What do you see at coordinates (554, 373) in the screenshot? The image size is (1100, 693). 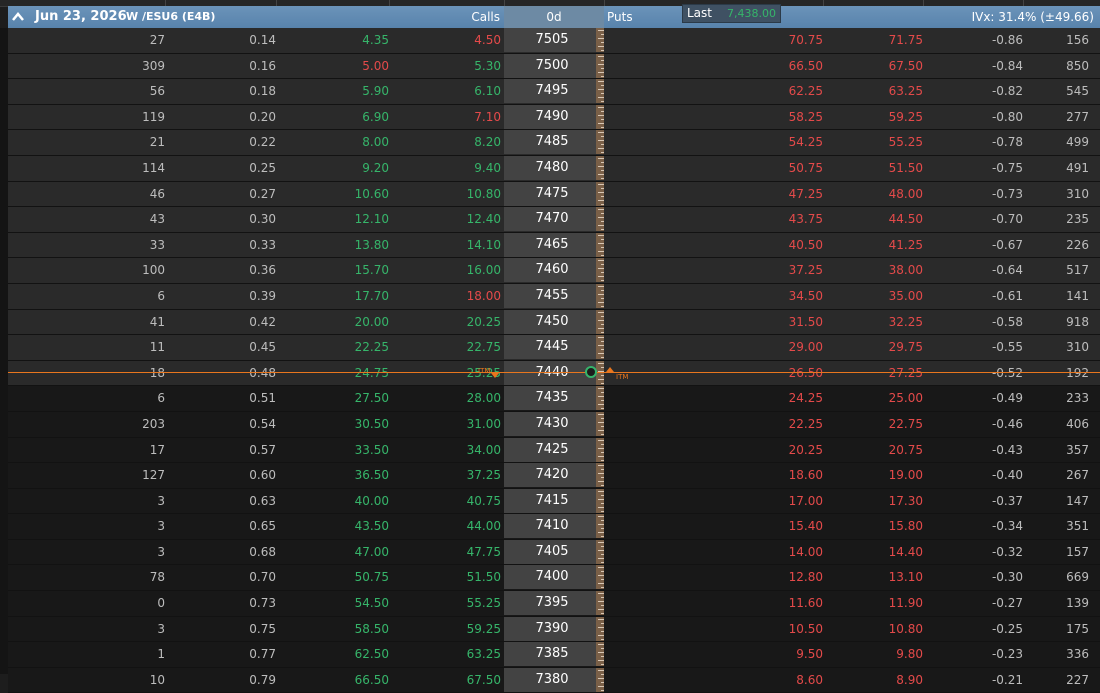 I see `table-row: 18 0.48 24.75 25.25 26.50 27.25 -0.52 192 7440` at bounding box center [554, 373].